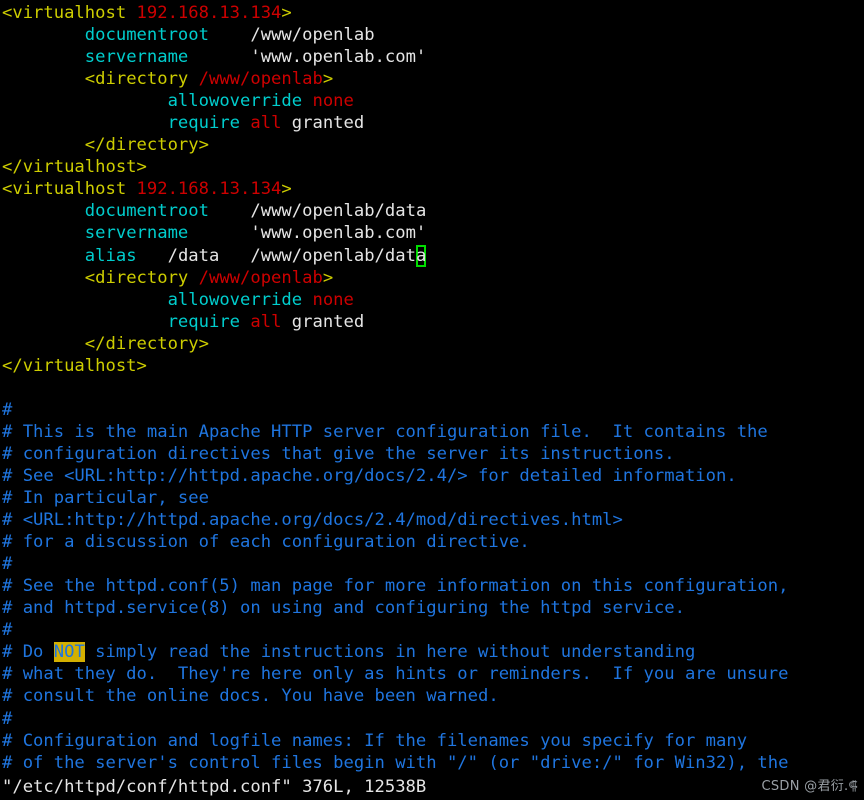 The width and height of the screenshot is (864, 800). I want to click on buffer-line, so click(433, 388).